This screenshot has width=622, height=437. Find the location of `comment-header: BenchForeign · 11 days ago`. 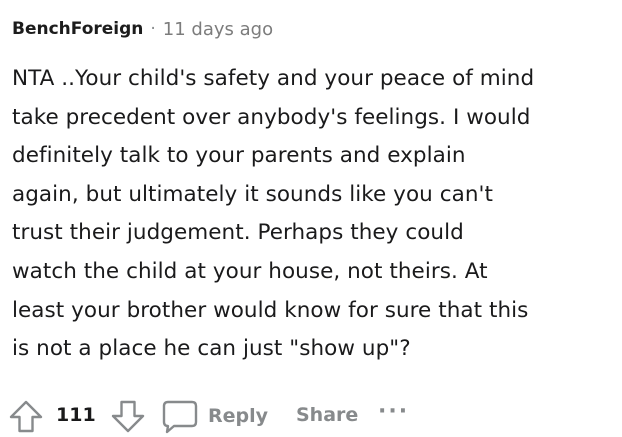

comment-header: BenchForeign · 11 days ago is located at coordinates (142, 29).